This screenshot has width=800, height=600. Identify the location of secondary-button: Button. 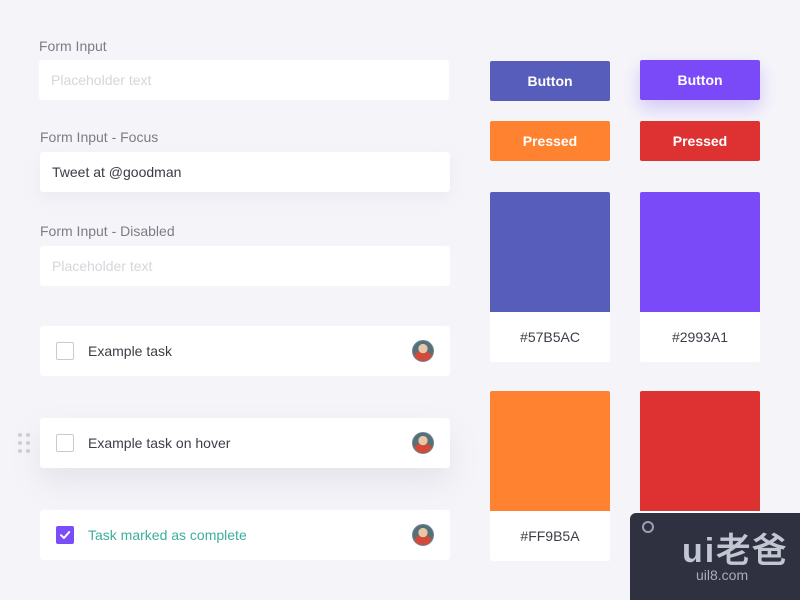
(700, 80).